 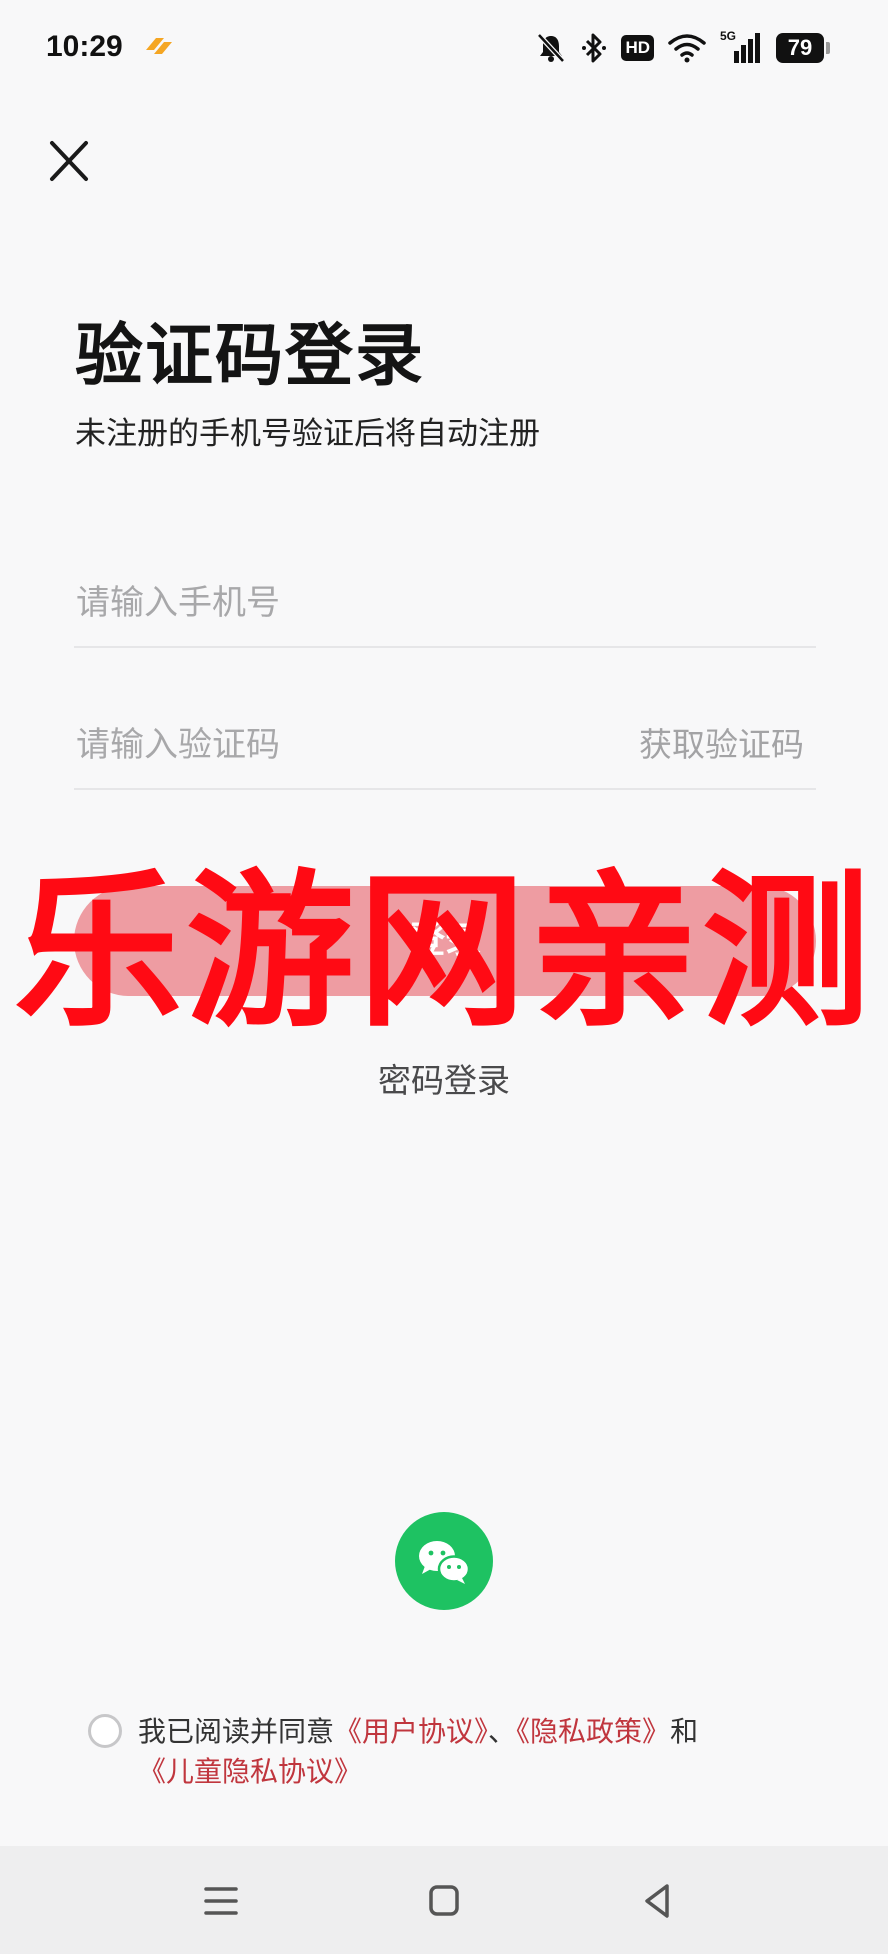 I want to click on phone-input, so click(x=336, y=603).